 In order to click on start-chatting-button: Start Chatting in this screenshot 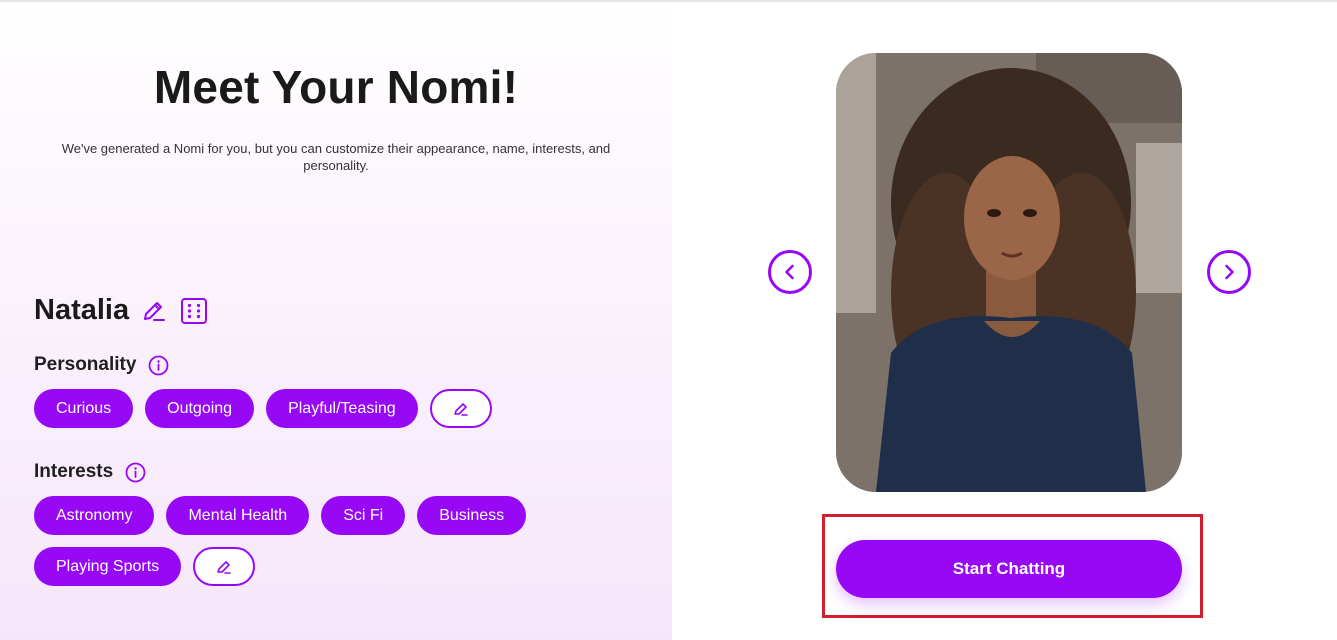, I will do `click(1009, 569)`.